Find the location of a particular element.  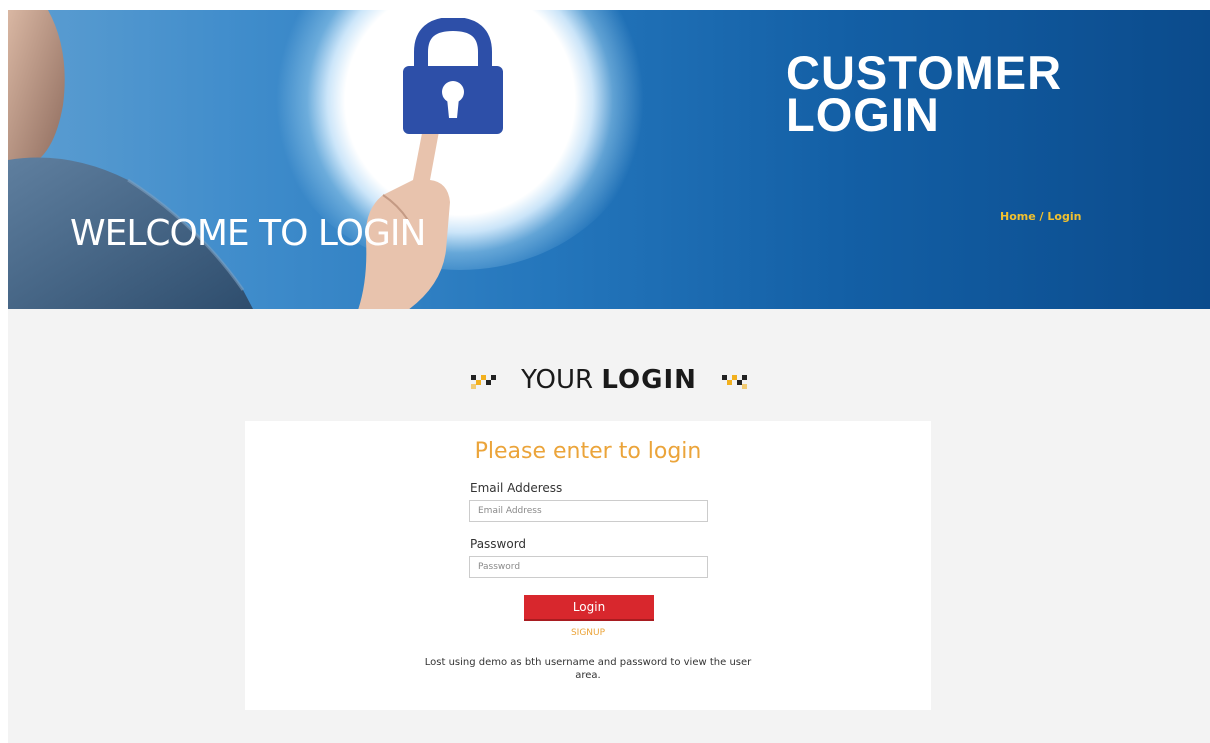

section-heading: YOUR LOGIN is located at coordinates (609, 380).